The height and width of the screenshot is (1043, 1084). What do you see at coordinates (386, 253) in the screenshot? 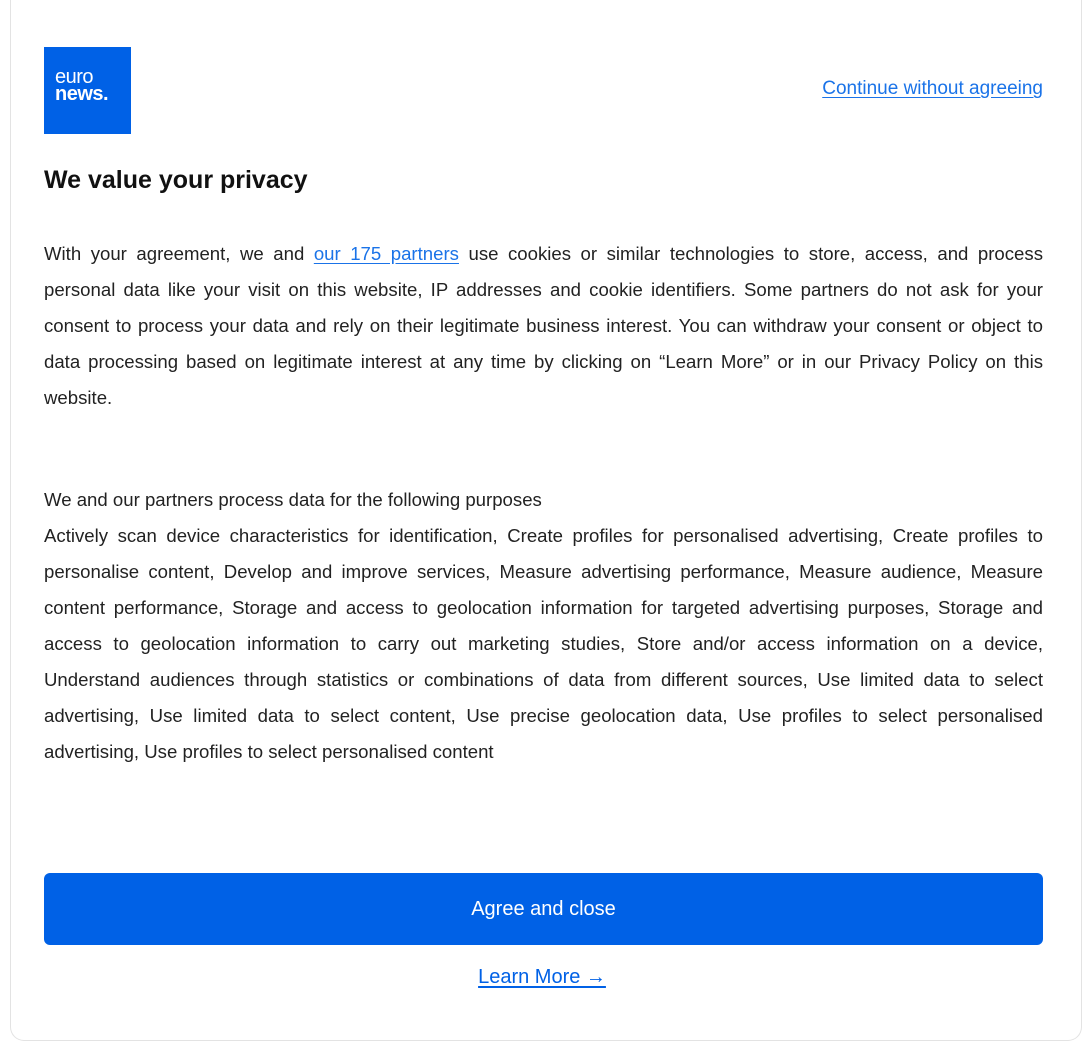
I see `partners-link: our 175 partners` at bounding box center [386, 253].